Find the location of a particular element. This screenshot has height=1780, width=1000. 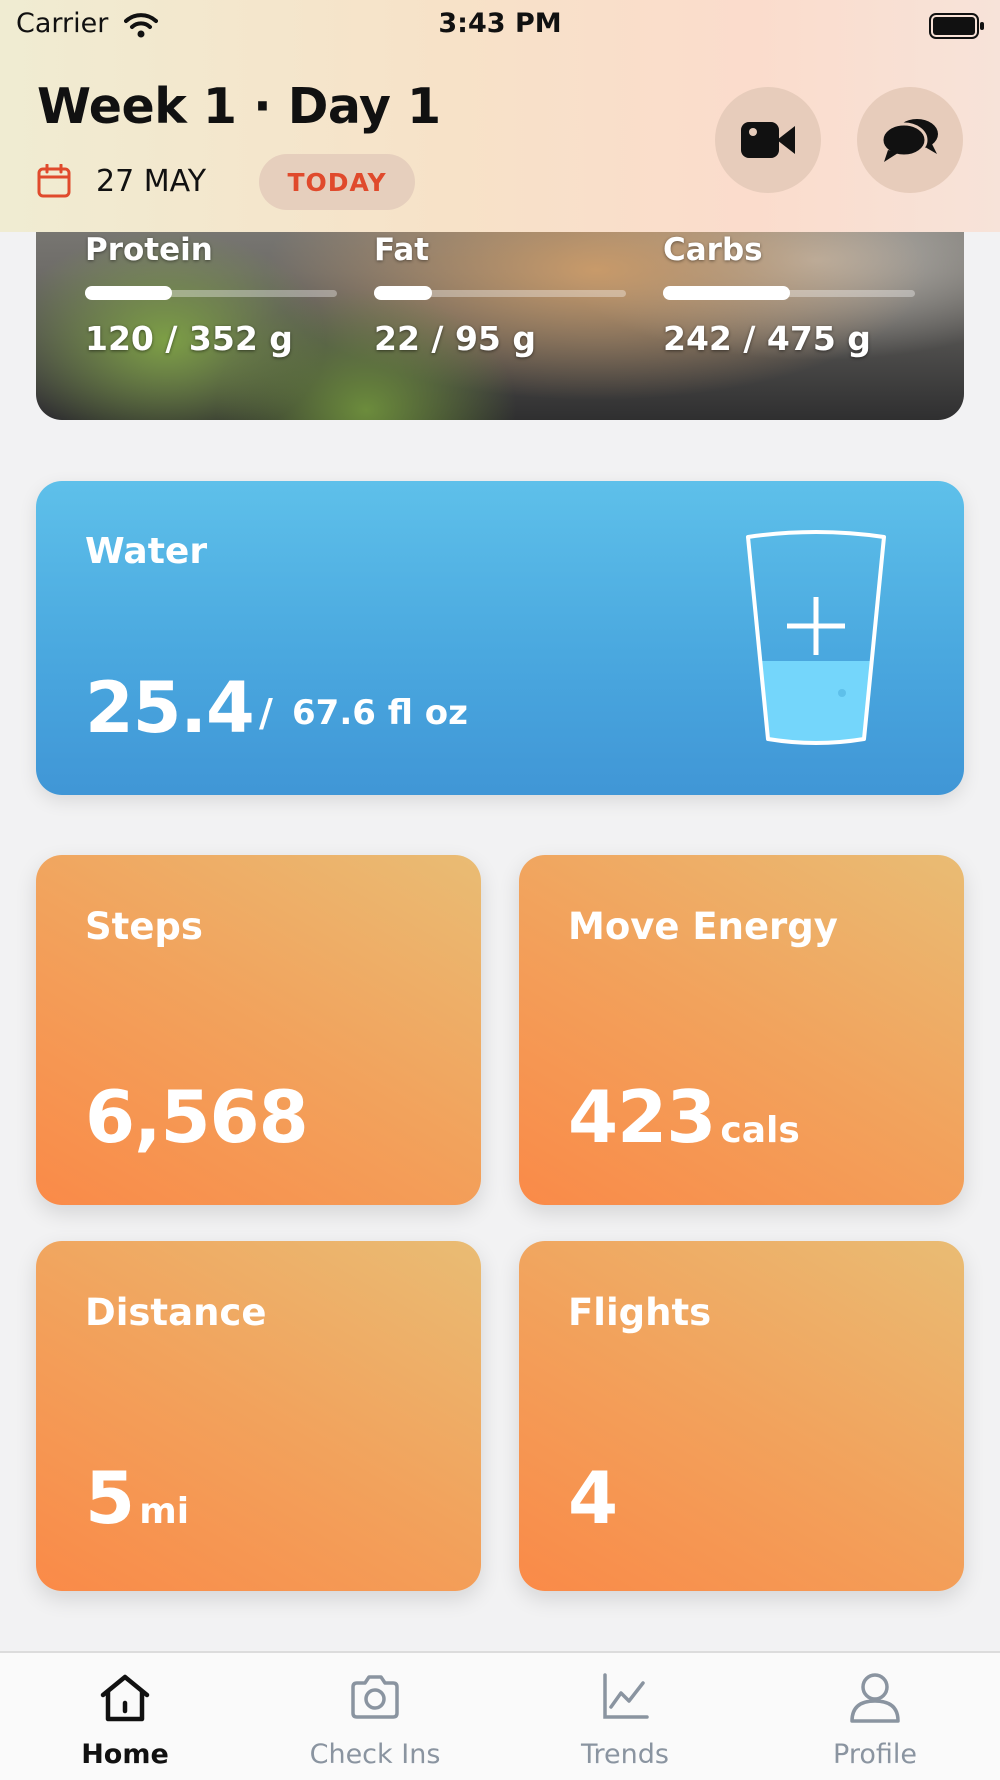

chat-icon is located at coordinates (909, 140).